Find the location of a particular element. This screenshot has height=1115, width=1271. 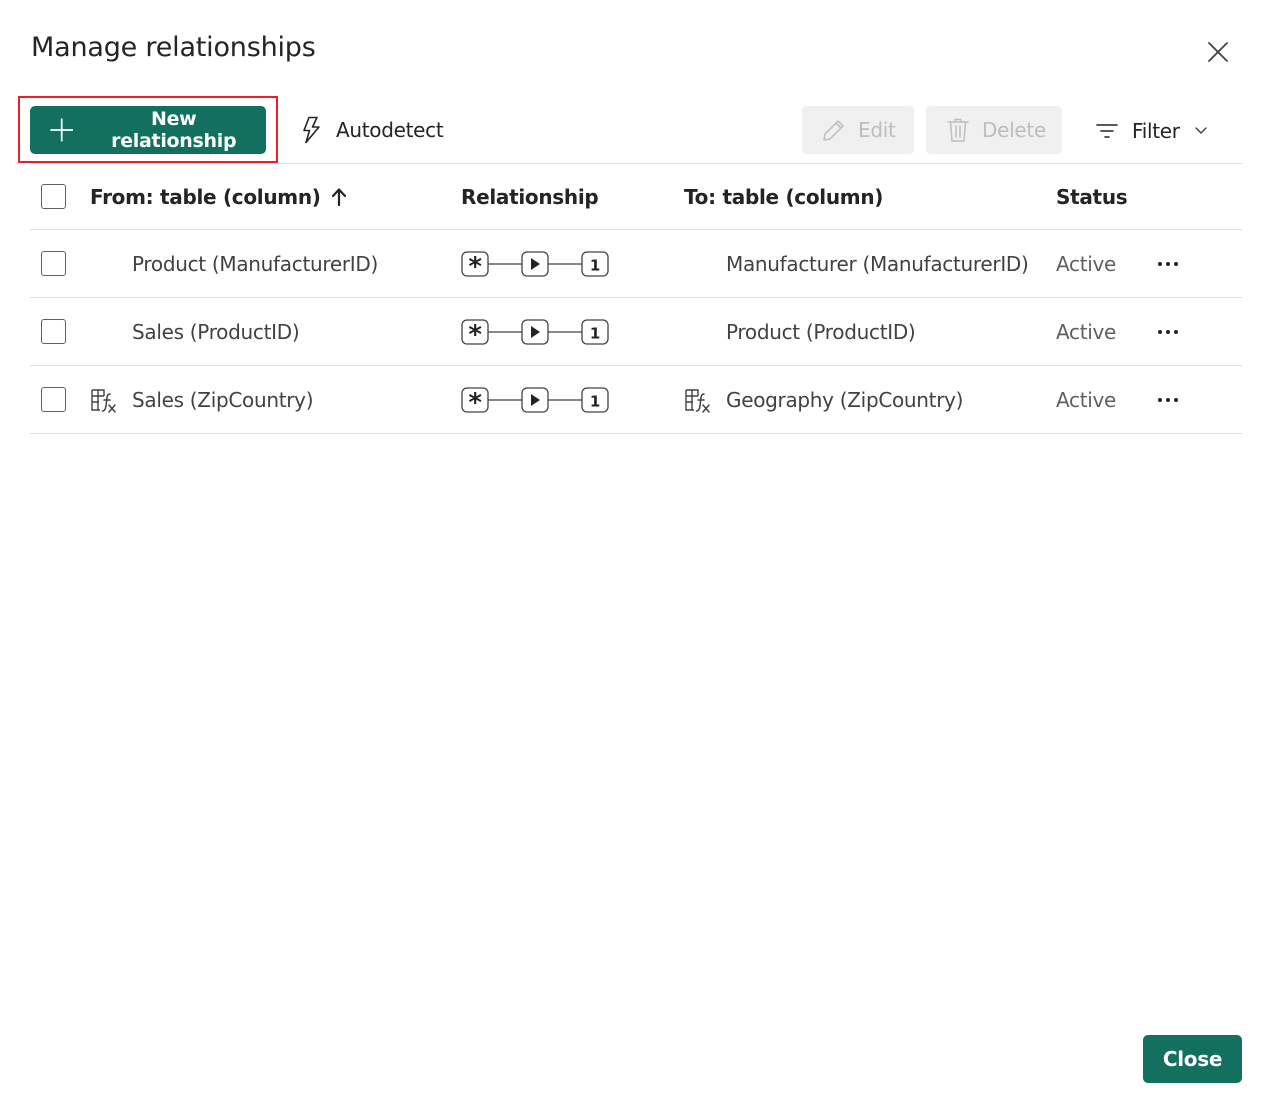

from-table-column: Sales (ZipCountry) is located at coordinates (223, 399).